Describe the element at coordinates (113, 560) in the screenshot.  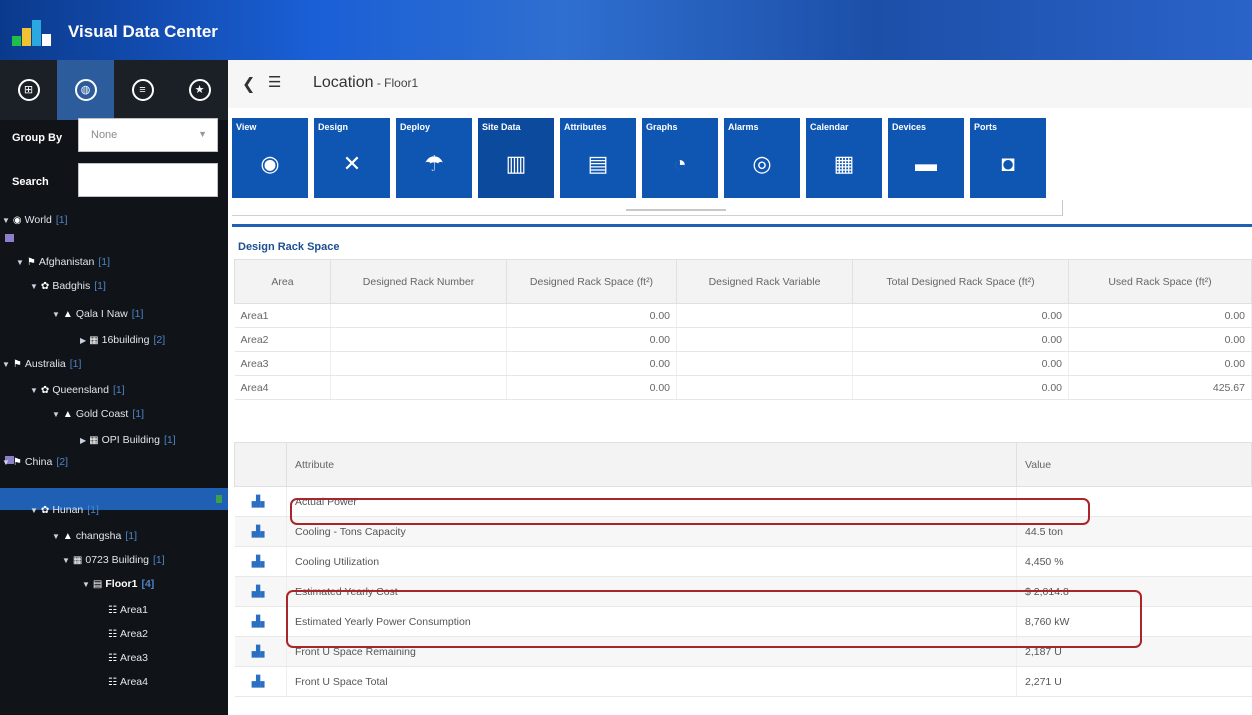
I see `tree-node-0723-building: ▼ ▦ 0723 Building [1]` at that location.